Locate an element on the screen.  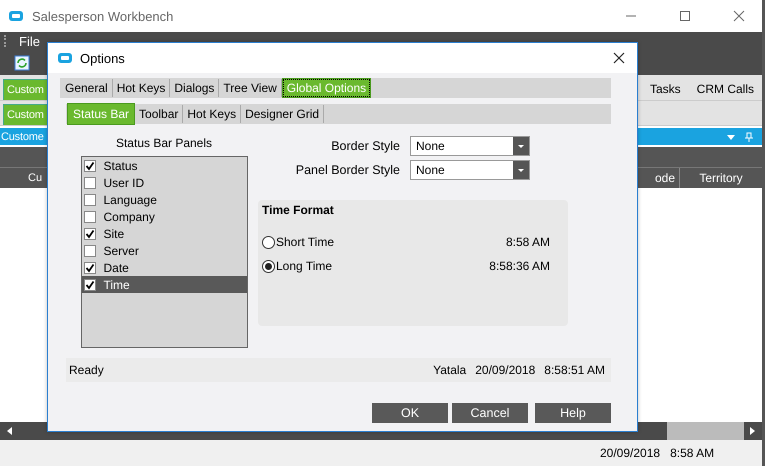
time-example: 8:58:36 AM is located at coordinates (519, 266).